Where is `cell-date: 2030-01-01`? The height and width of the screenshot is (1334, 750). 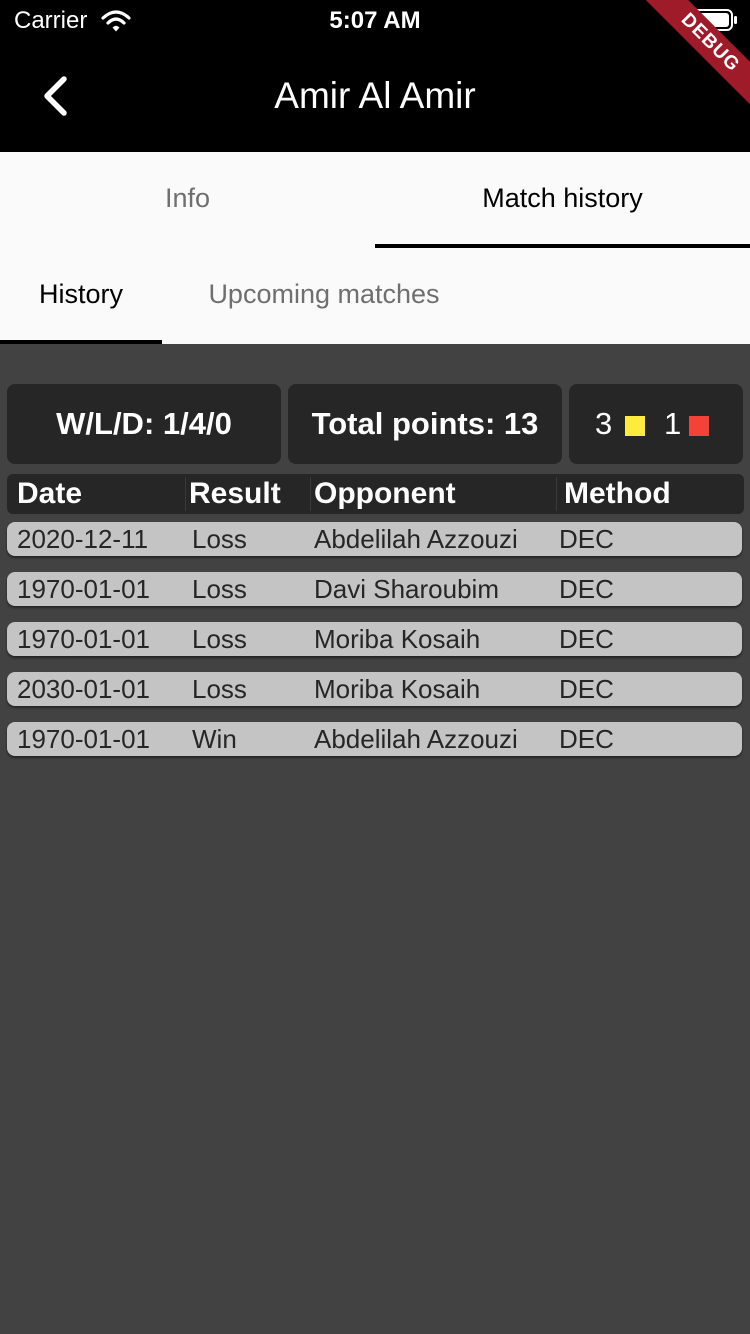
cell-date: 2030-01-01 is located at coordinates (83, 689).